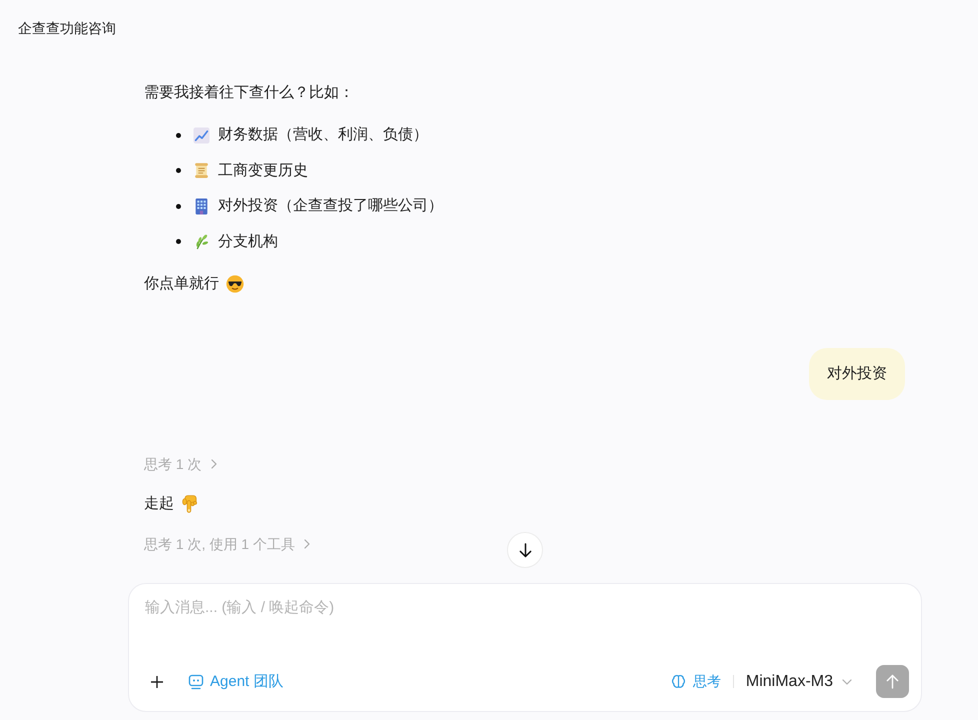  Describe the element at coordinates (201, 135) in the screenshot. I see `chart-icon` at that location.